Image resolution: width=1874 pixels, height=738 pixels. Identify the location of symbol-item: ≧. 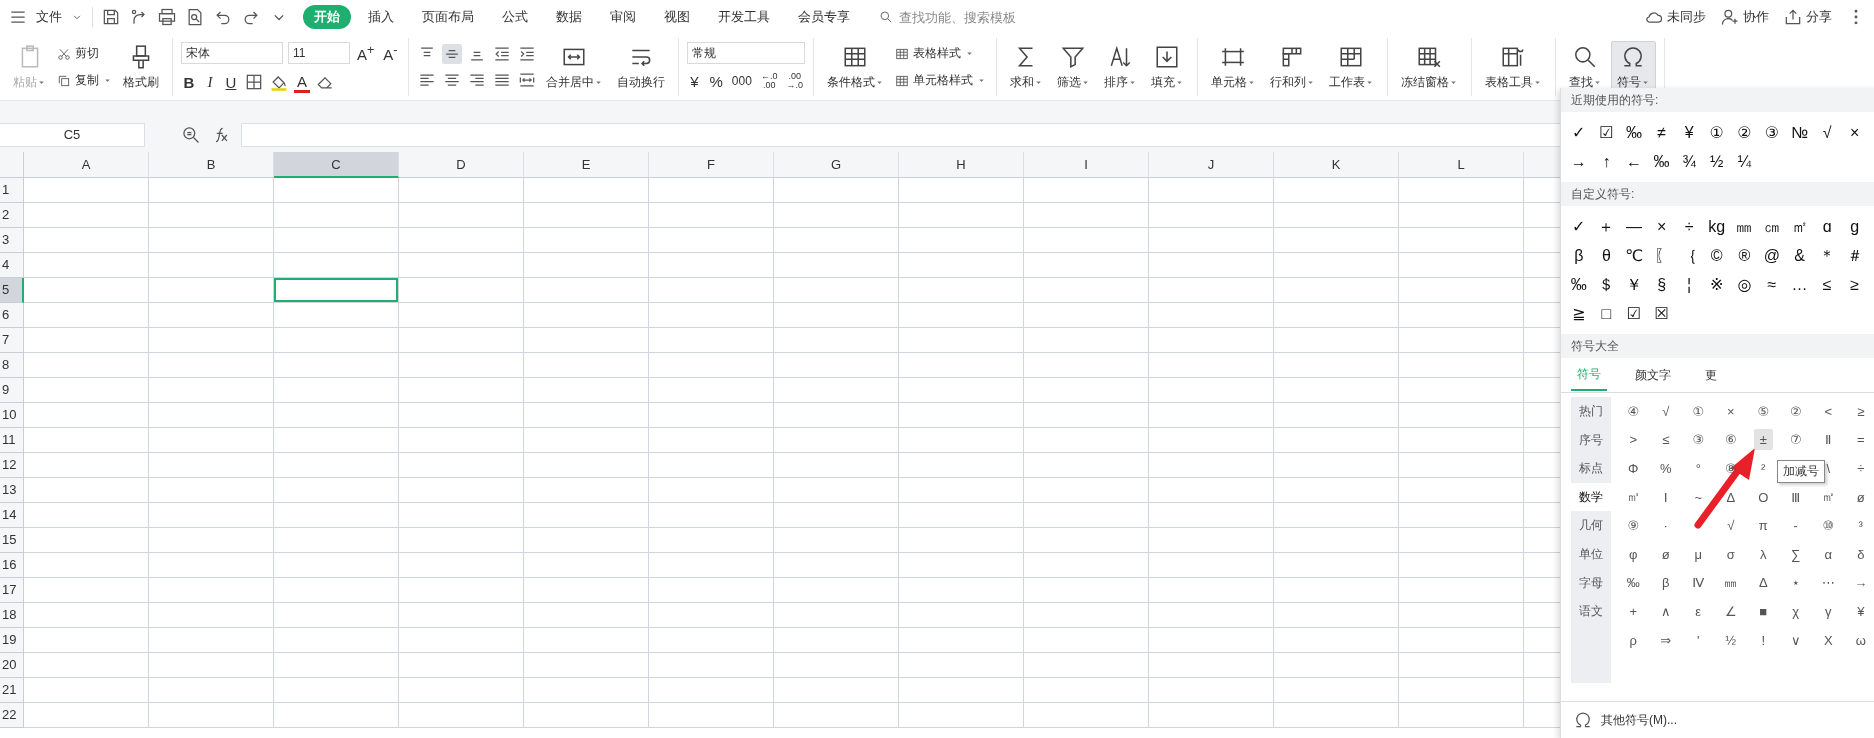
(1579, 313).